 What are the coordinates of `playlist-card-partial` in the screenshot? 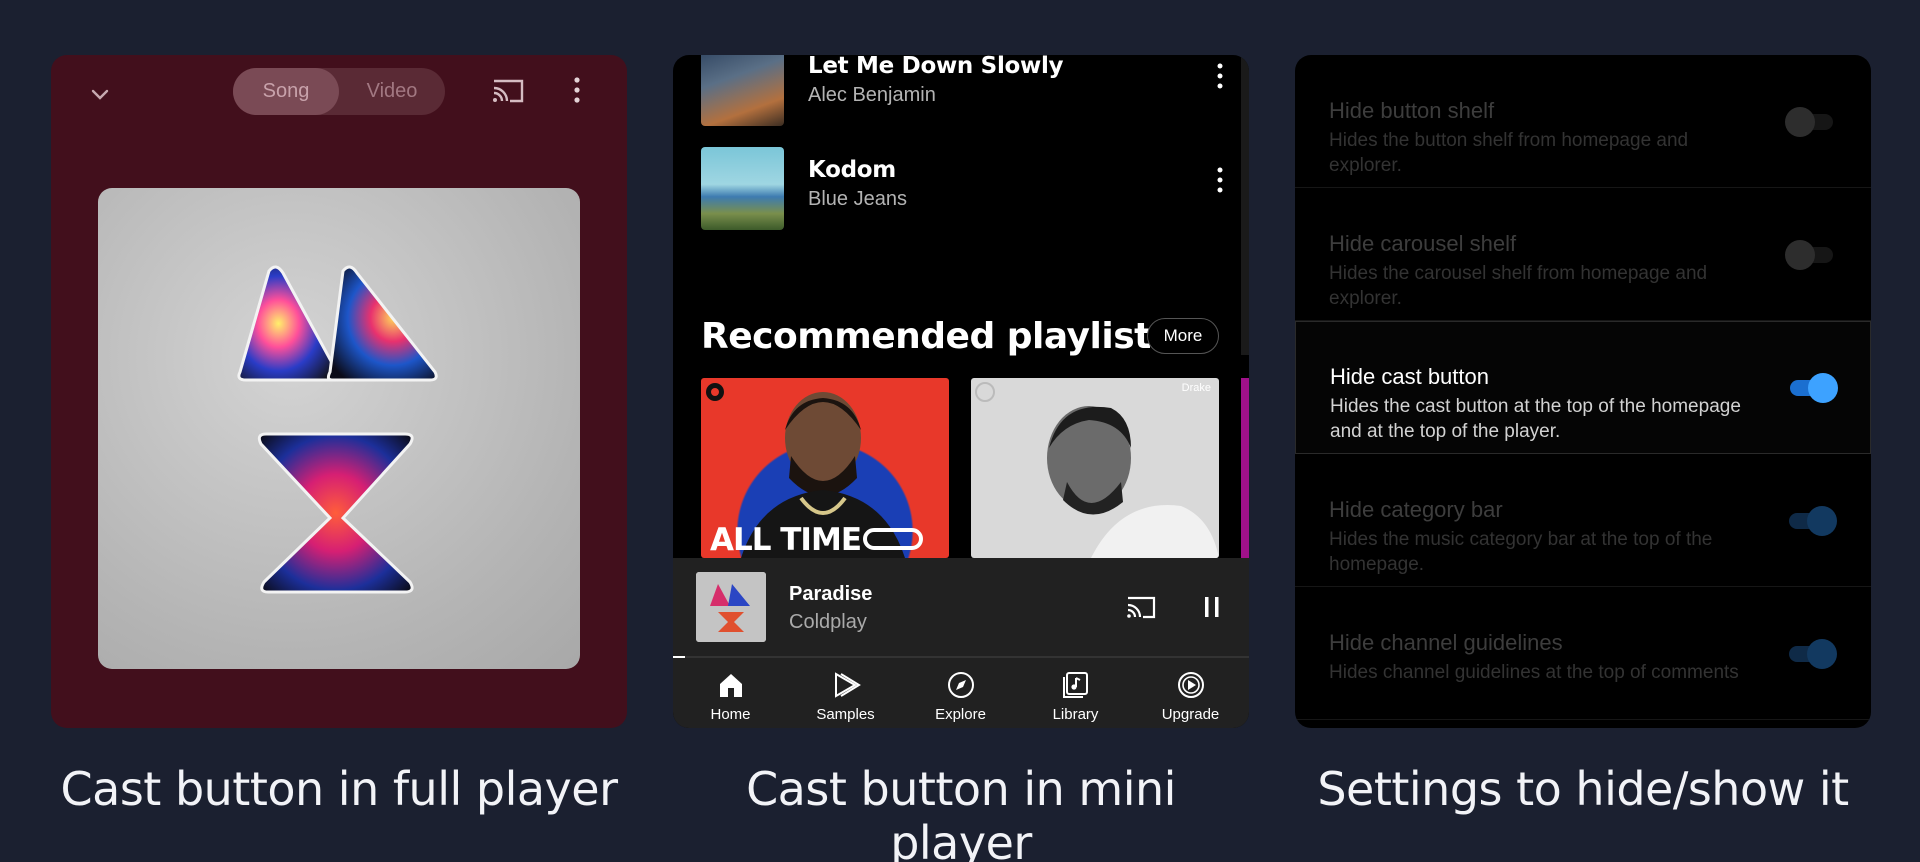 It's located at (1245, 468).